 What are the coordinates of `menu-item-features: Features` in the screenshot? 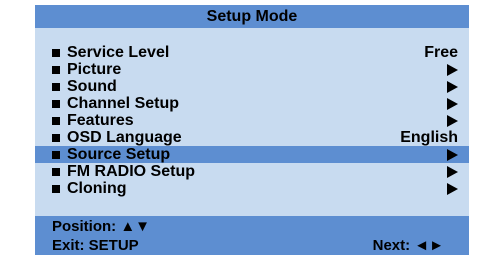 It's located at (252, 120).